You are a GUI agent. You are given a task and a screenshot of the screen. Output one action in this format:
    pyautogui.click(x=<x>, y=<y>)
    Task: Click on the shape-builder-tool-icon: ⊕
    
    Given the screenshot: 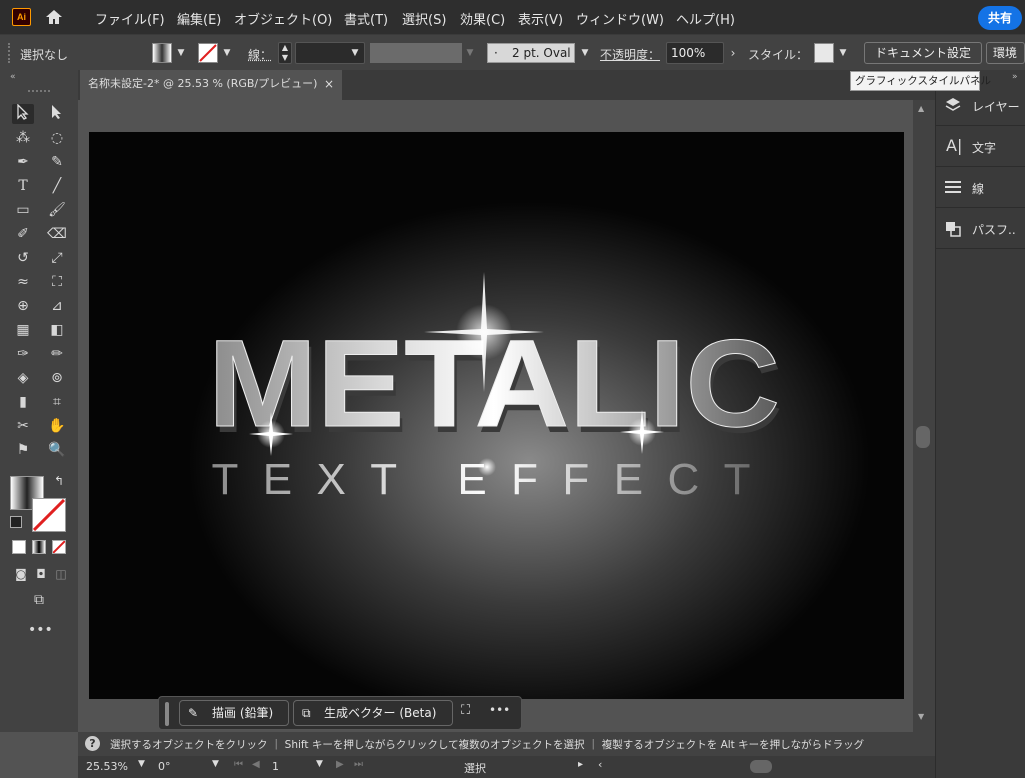 What is the action you would take?
    pyautogui.click(x=23, y=306)
    